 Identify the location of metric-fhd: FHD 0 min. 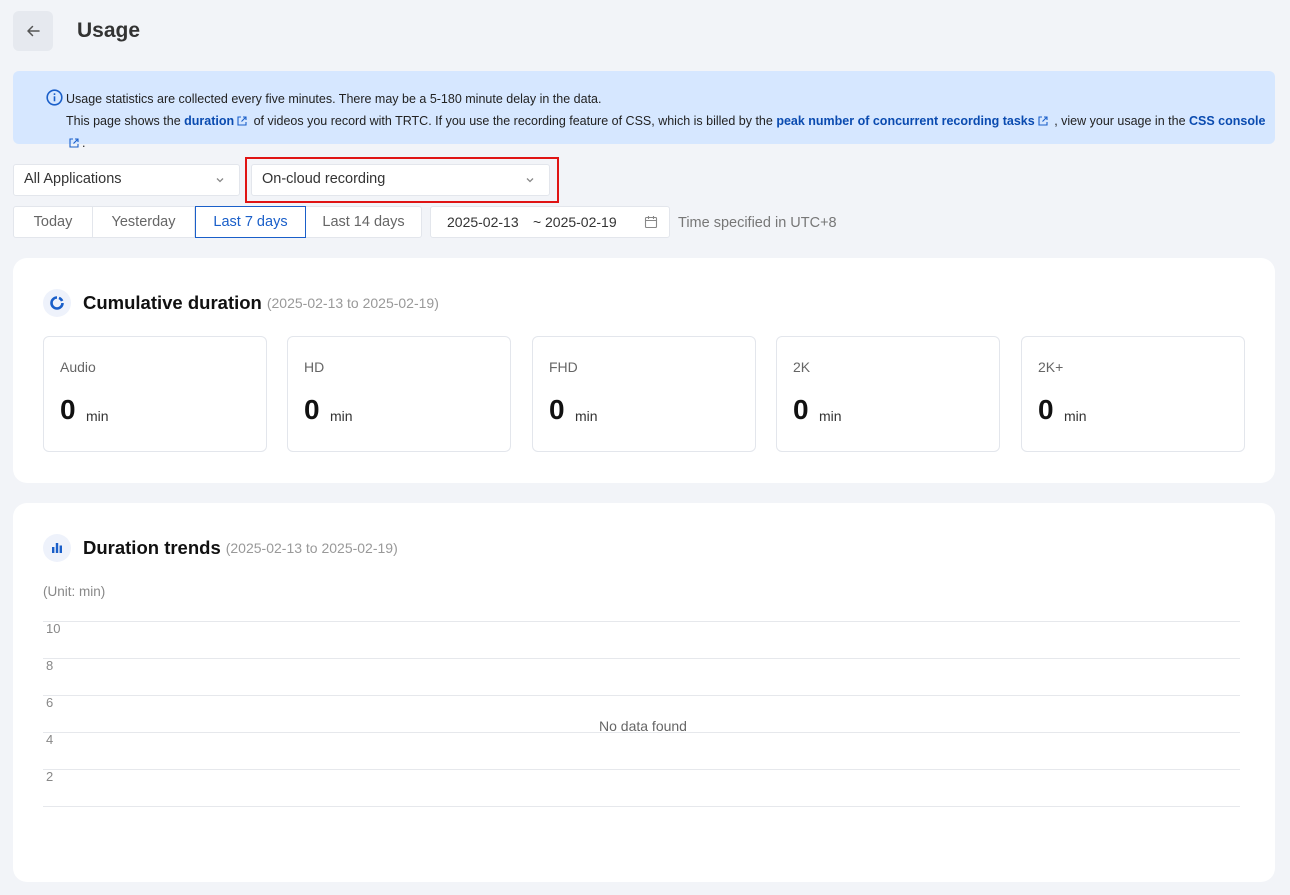
(644, 394).